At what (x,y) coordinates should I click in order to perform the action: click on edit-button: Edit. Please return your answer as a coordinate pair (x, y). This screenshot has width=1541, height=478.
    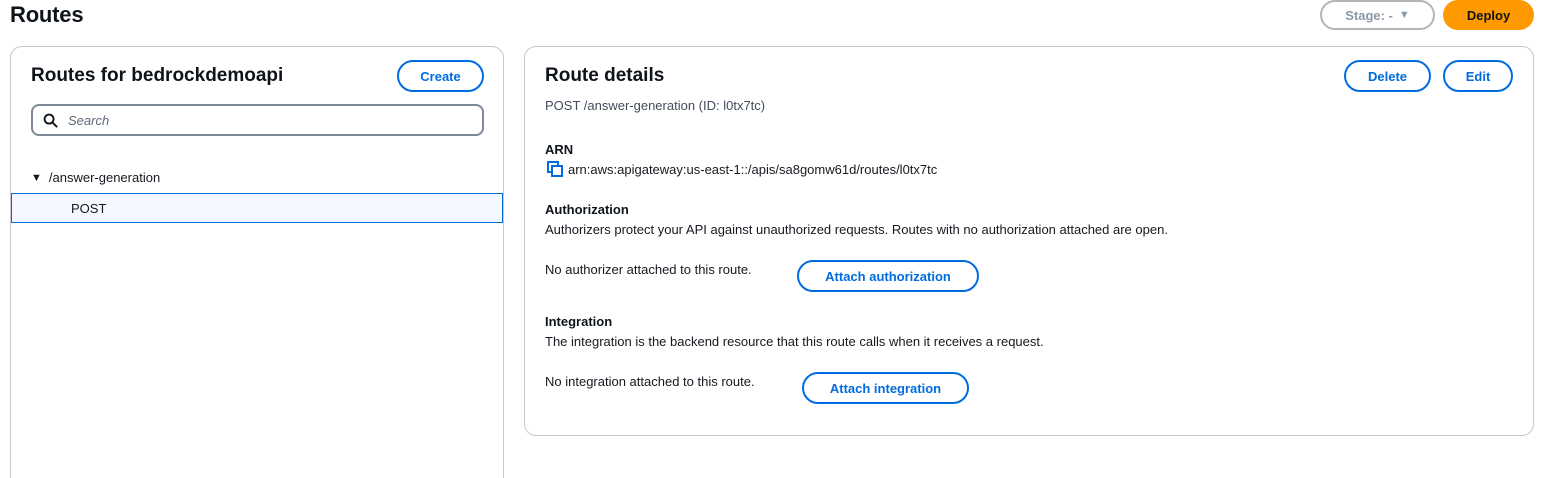
    Looking at the image, I should click on (1478, 76).